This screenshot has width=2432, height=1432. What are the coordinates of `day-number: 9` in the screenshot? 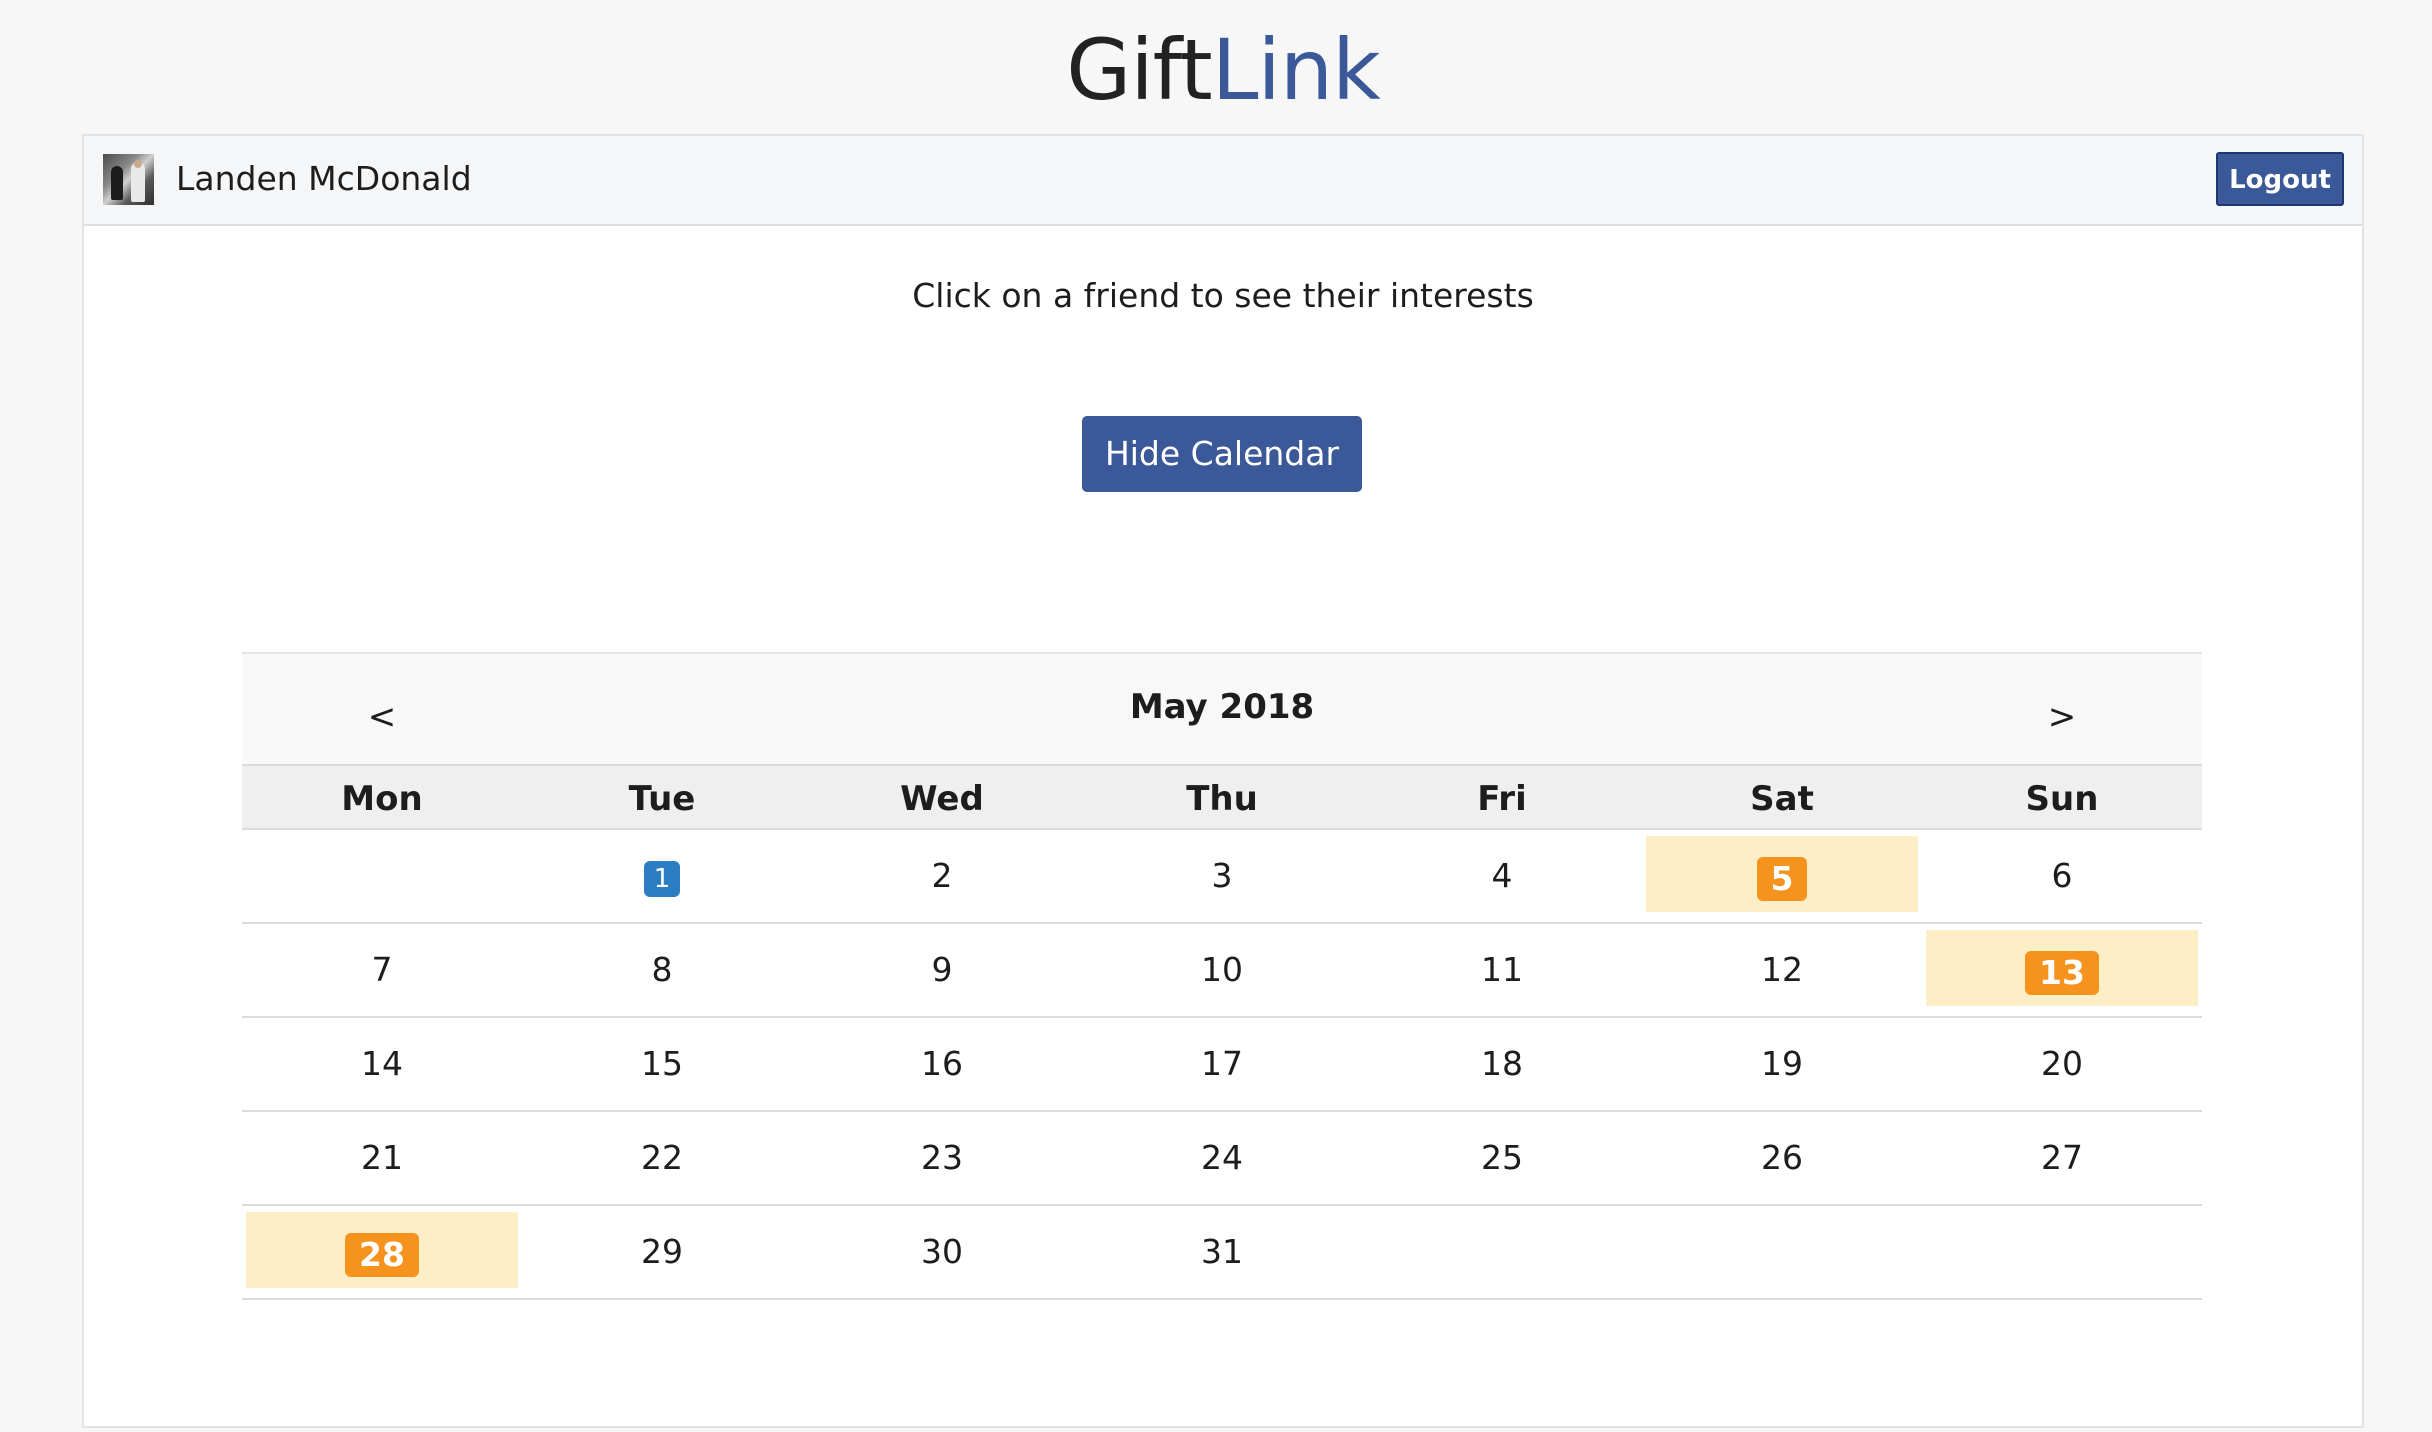 It's located at (942, 969).